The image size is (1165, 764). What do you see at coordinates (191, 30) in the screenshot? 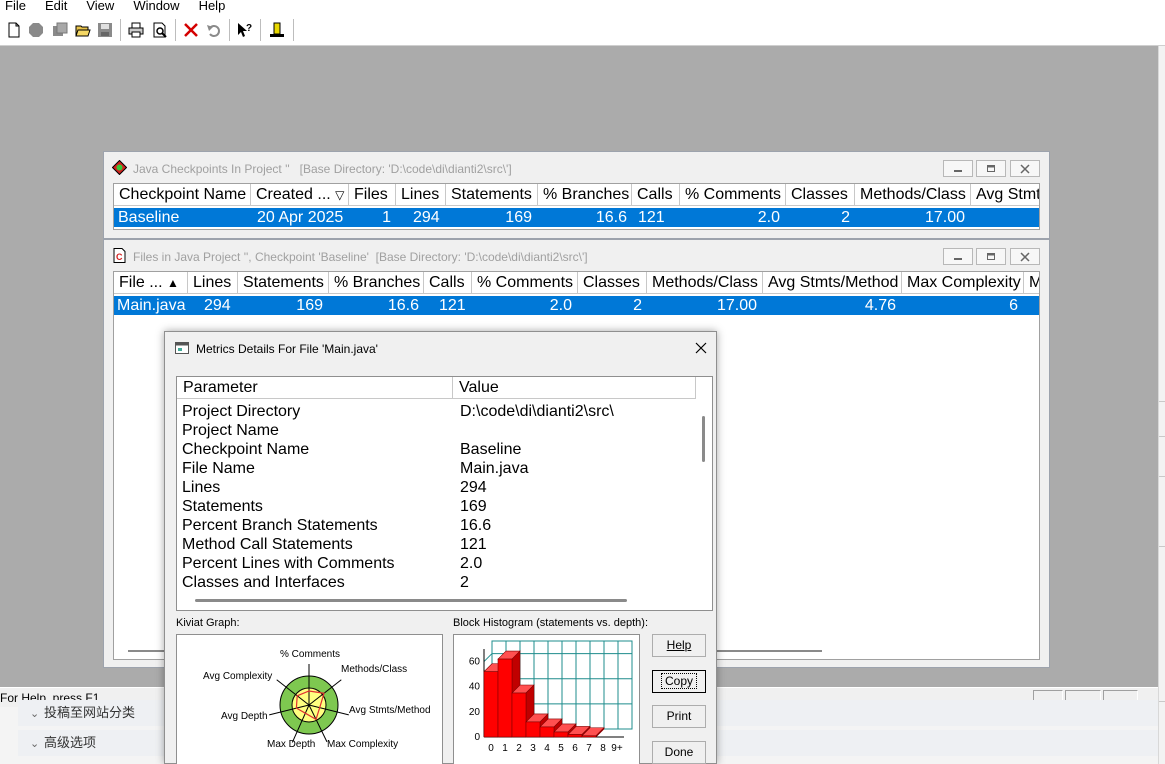
I see `delete-icon` at bounding box center [191, 30].